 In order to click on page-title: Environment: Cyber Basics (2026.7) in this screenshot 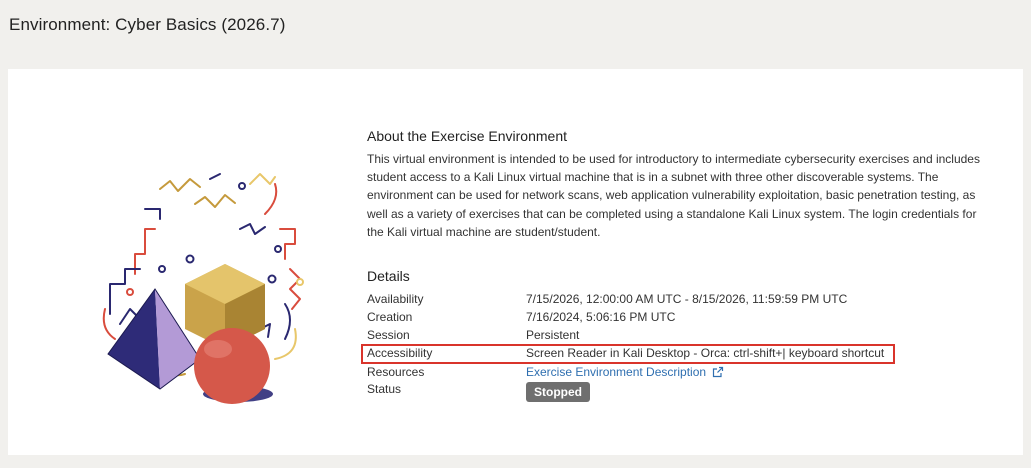, I will do `click(147, 24)`.